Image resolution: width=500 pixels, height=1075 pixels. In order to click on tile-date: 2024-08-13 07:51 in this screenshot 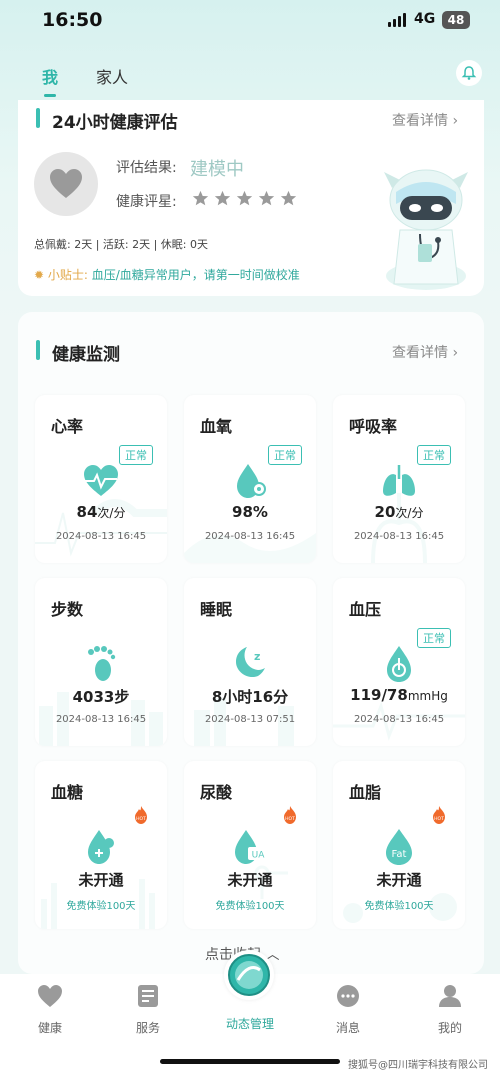, I will do `click(250, 719)`.